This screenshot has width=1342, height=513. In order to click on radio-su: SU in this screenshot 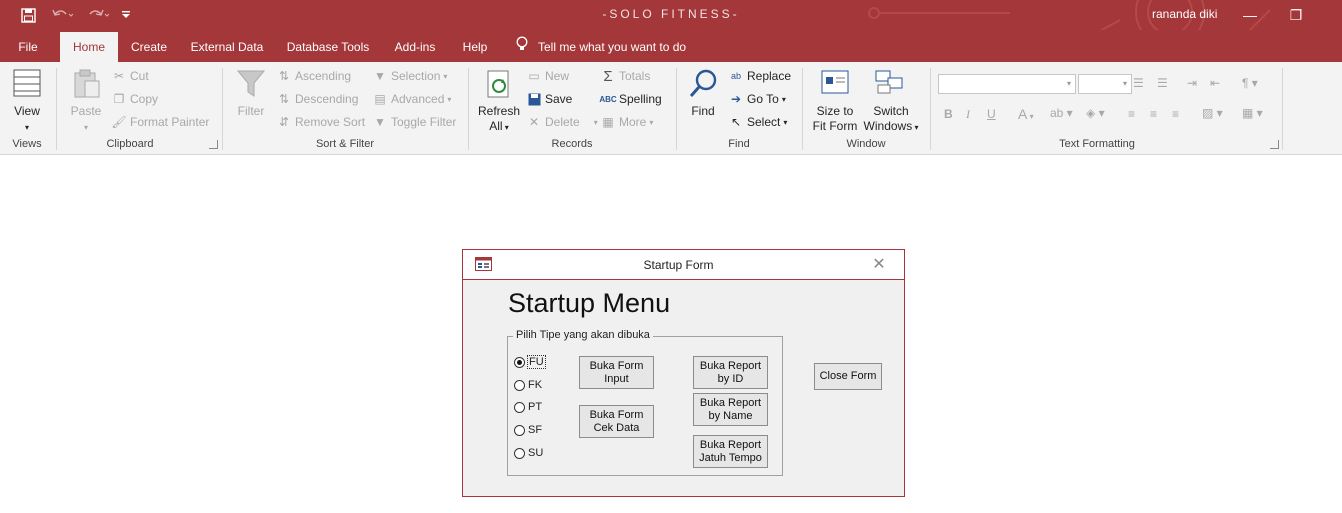, I will do `click(528, 453)`.